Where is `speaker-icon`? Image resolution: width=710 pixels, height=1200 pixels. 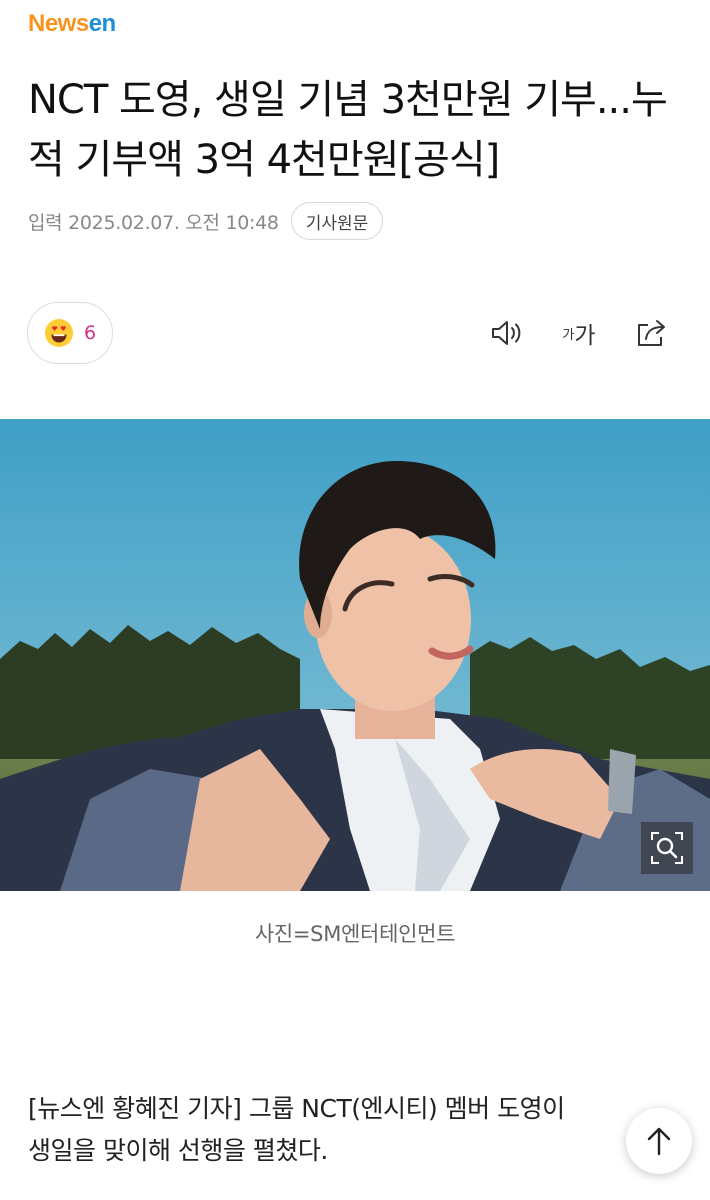 speaker-icon is located at coordinates (506, 333).